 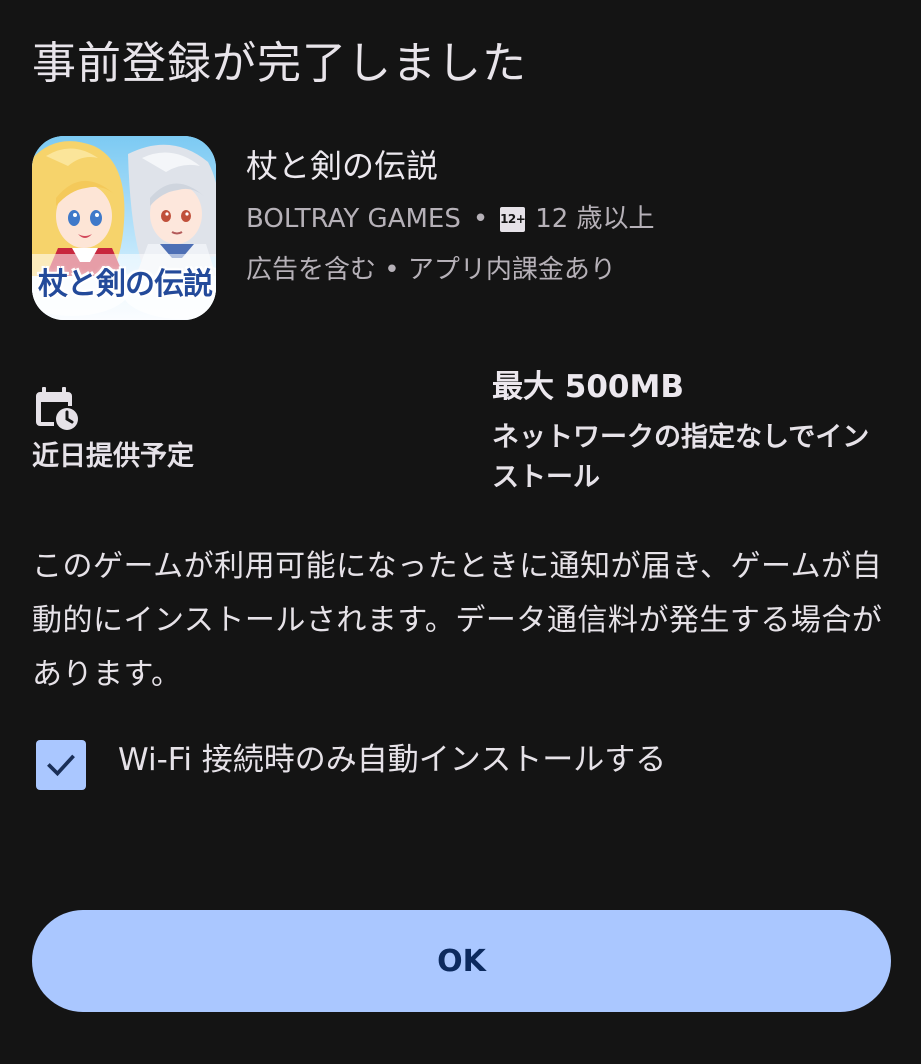 What do you see at coordinates (681, 457) in the screenshot?
I see `network-install-note: ネットワークの指定なしでインストール` at bounding box center [681, 457].